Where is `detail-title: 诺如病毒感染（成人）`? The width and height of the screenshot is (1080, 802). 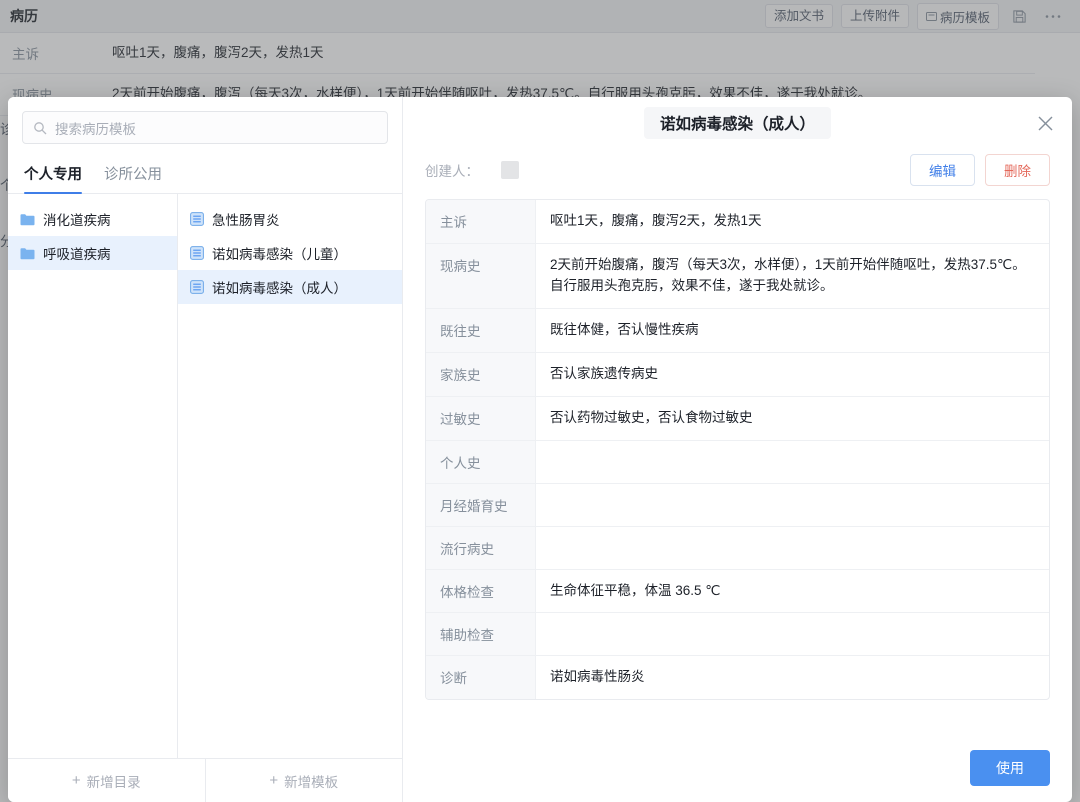 detail-title: 诺如病毒感染（成人） is located at coordinates (737, 123).